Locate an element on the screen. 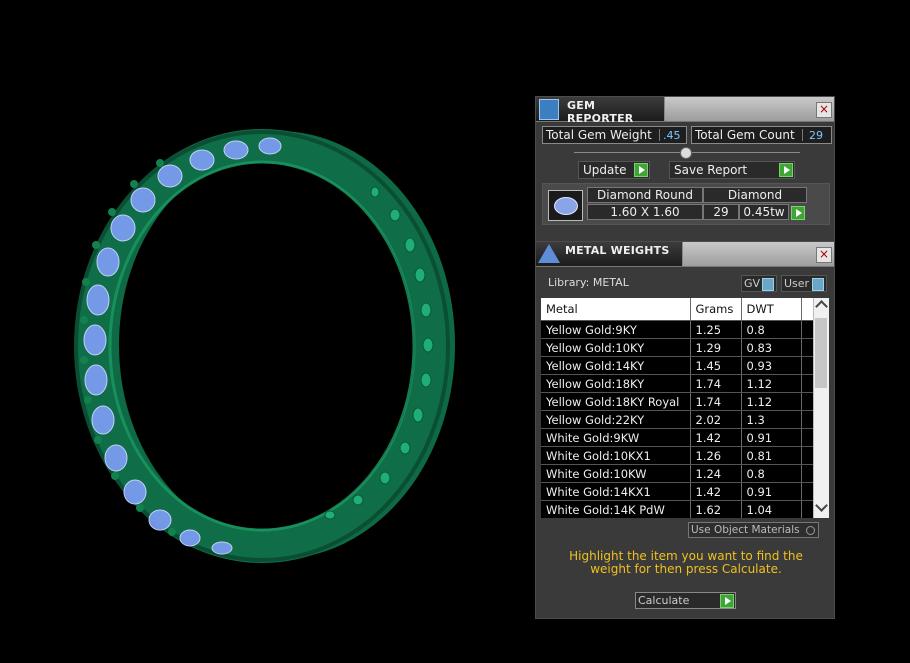 Image resolution: width=910 pixels, height=663 pixels. metal-name-cell: White Gold:10KW is located at coordinates (615, 473).